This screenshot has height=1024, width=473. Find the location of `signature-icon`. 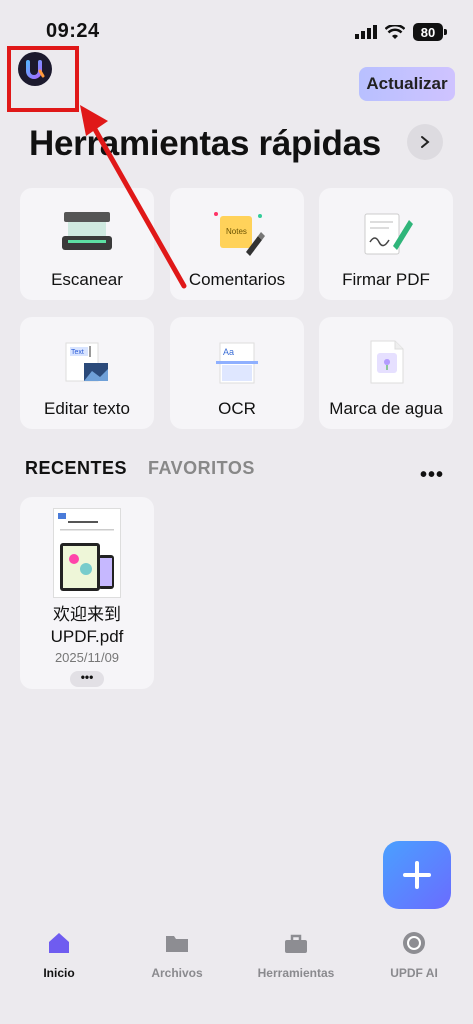

signature-icon is located at coordinates (386, 233).